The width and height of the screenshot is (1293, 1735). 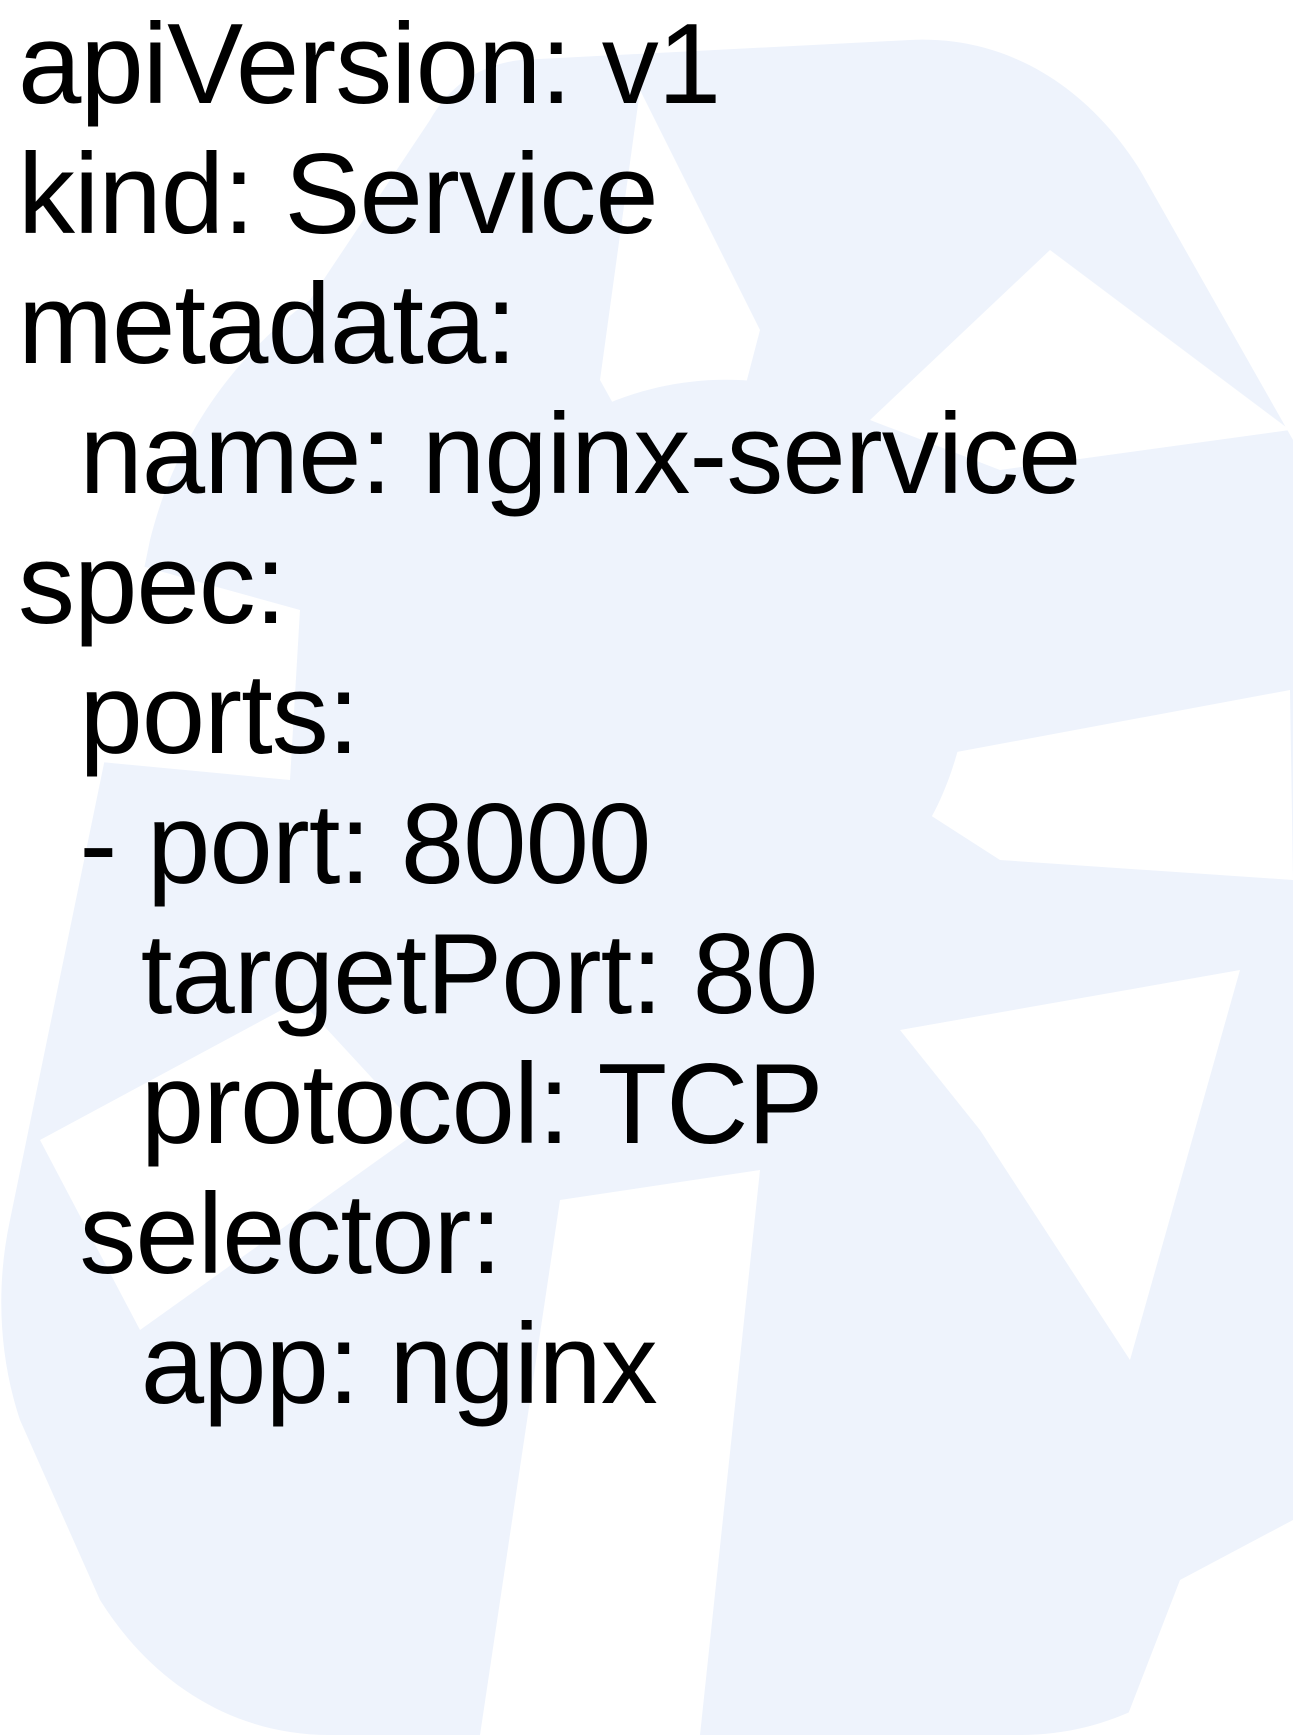 What do you see at coordinates (188, 714) in the screenshot?
I see `code-line: ports:` at bounding box center [188, 714].